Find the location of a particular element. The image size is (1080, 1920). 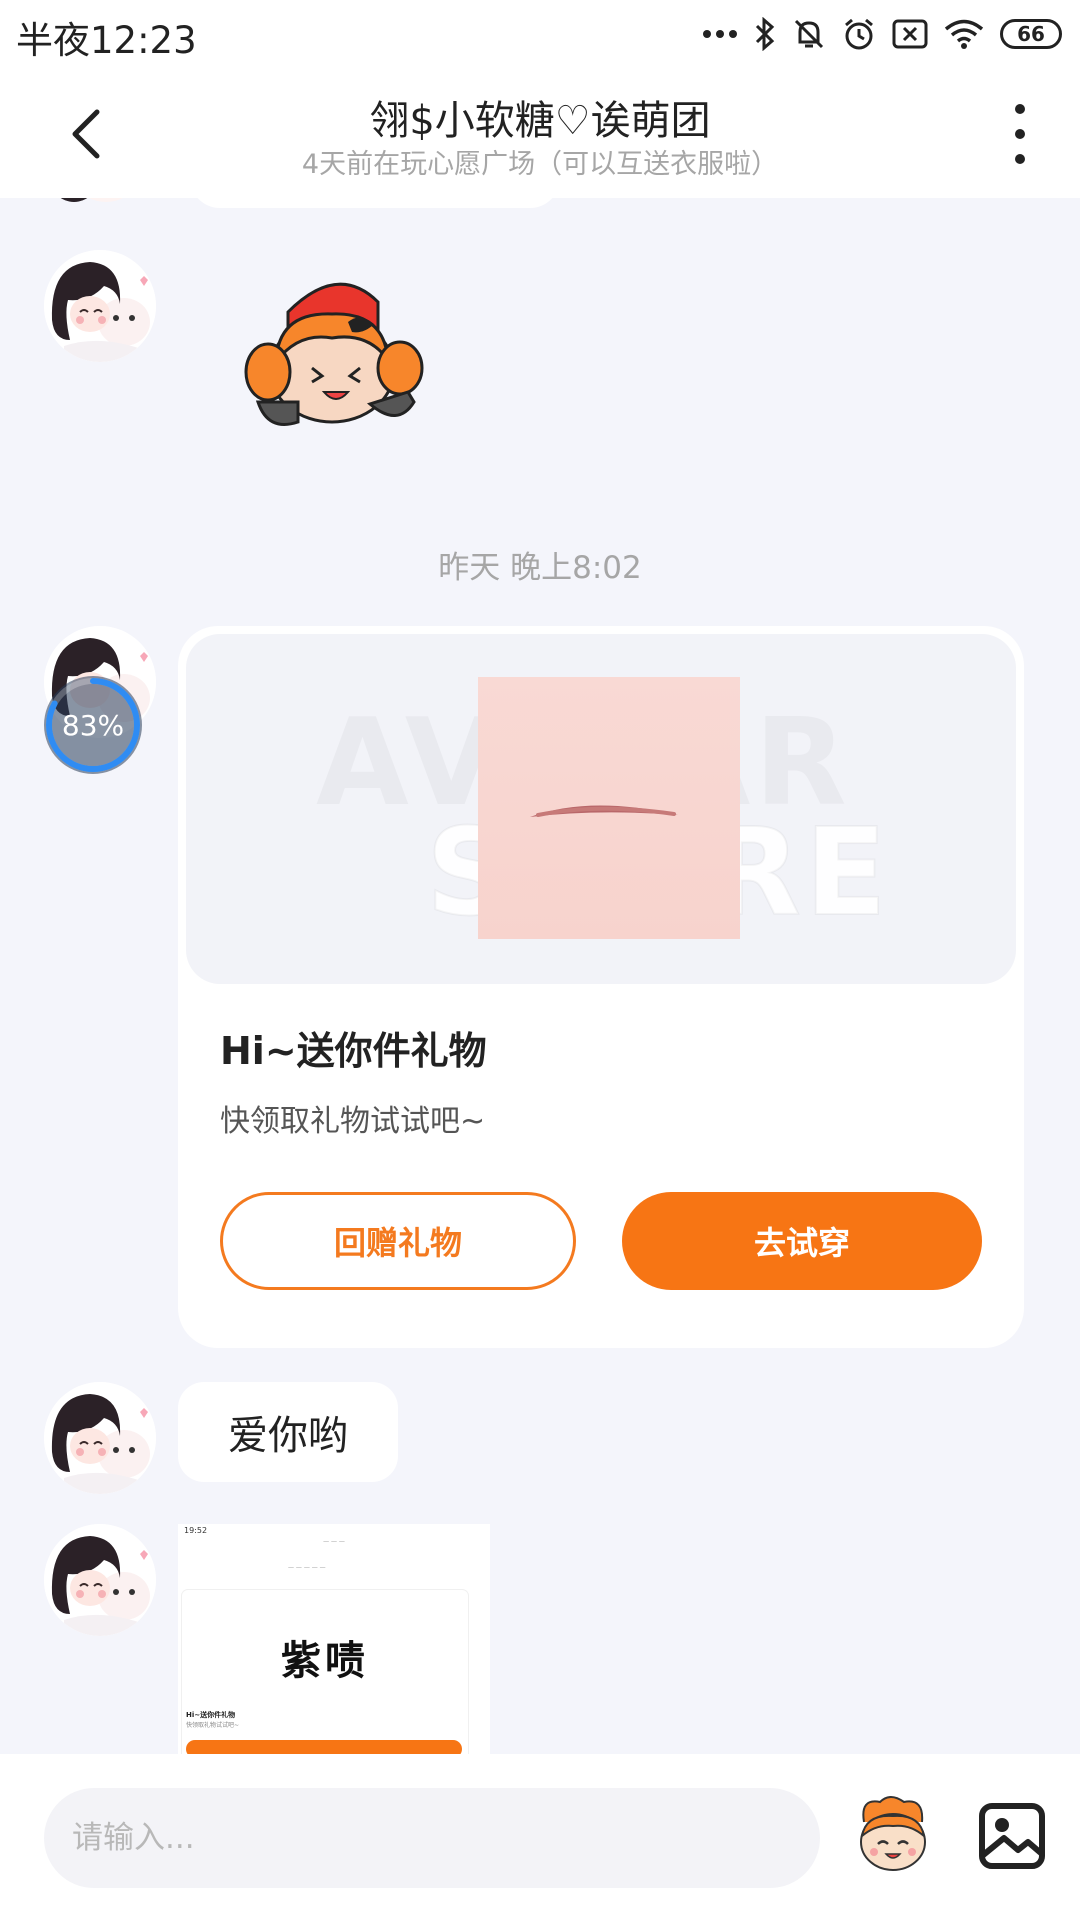

wifi-icon is located at coordinates (964, 34).